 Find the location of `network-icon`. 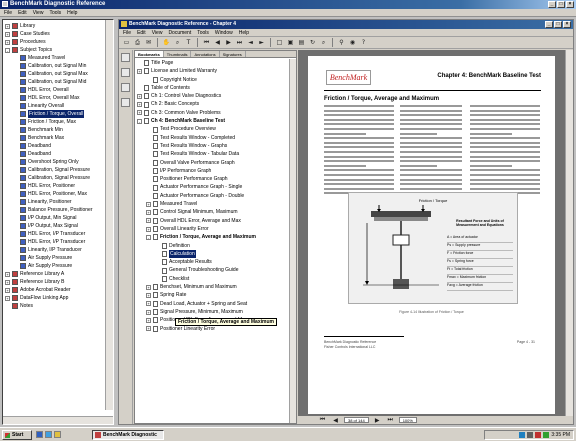

network-icon is located at coordinates (522, 435).